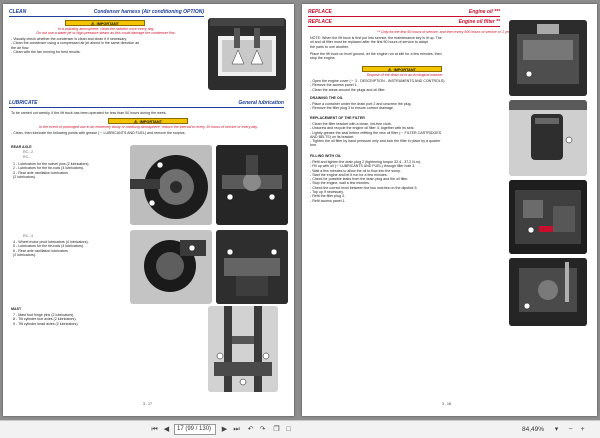 The height and width of the screenshot is (438, 600). I want to click on replace-filter-heading: REPLACE Engine oil filter **, so click(404, 22).